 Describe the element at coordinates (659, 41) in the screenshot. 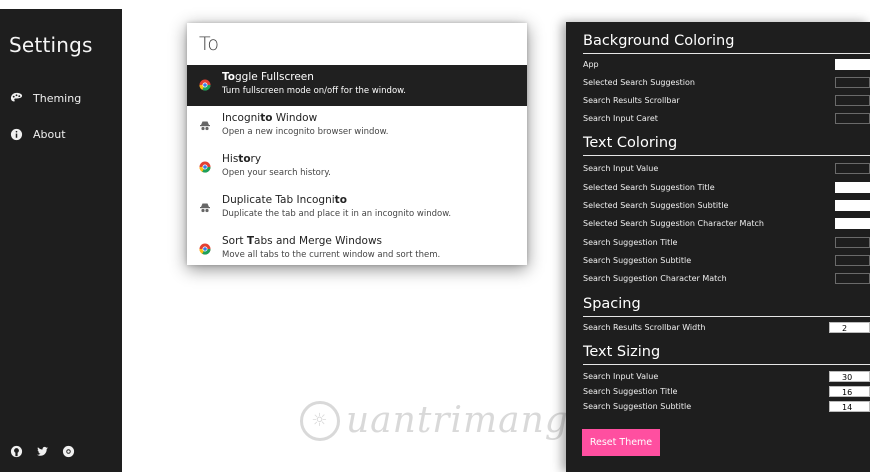

I see `section-title-background-coloring: Background Coloring` at that location.